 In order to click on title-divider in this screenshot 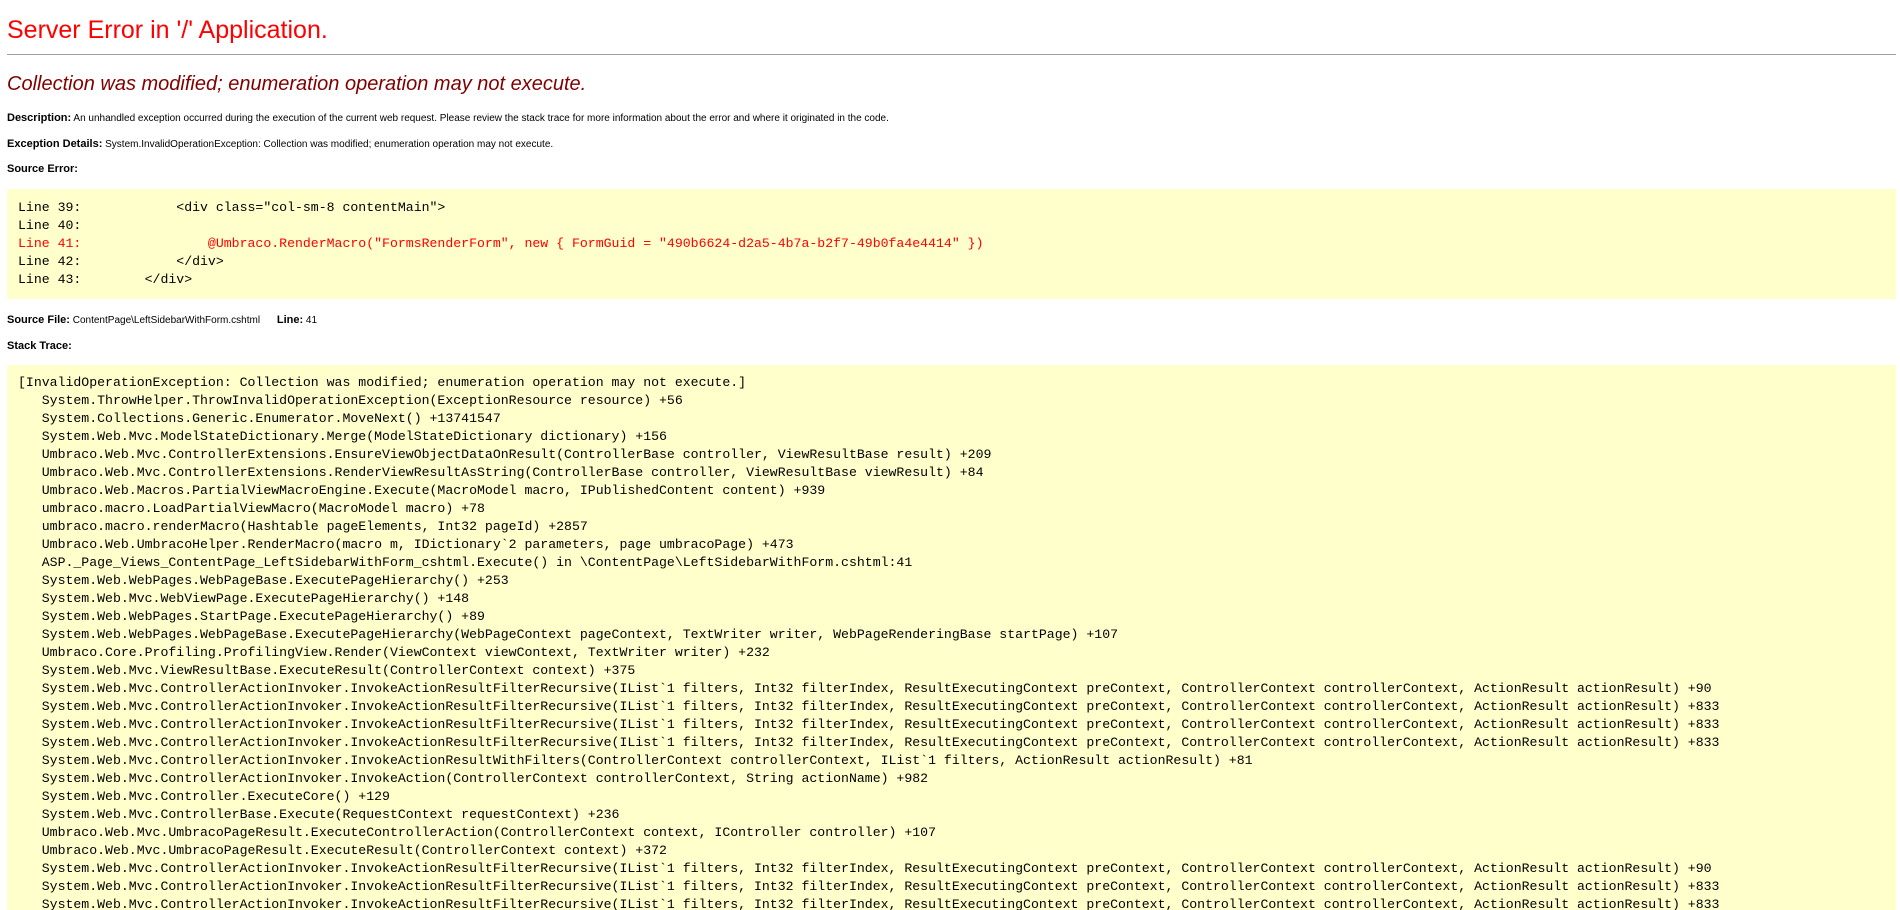, I will do `click(951, 54)`.